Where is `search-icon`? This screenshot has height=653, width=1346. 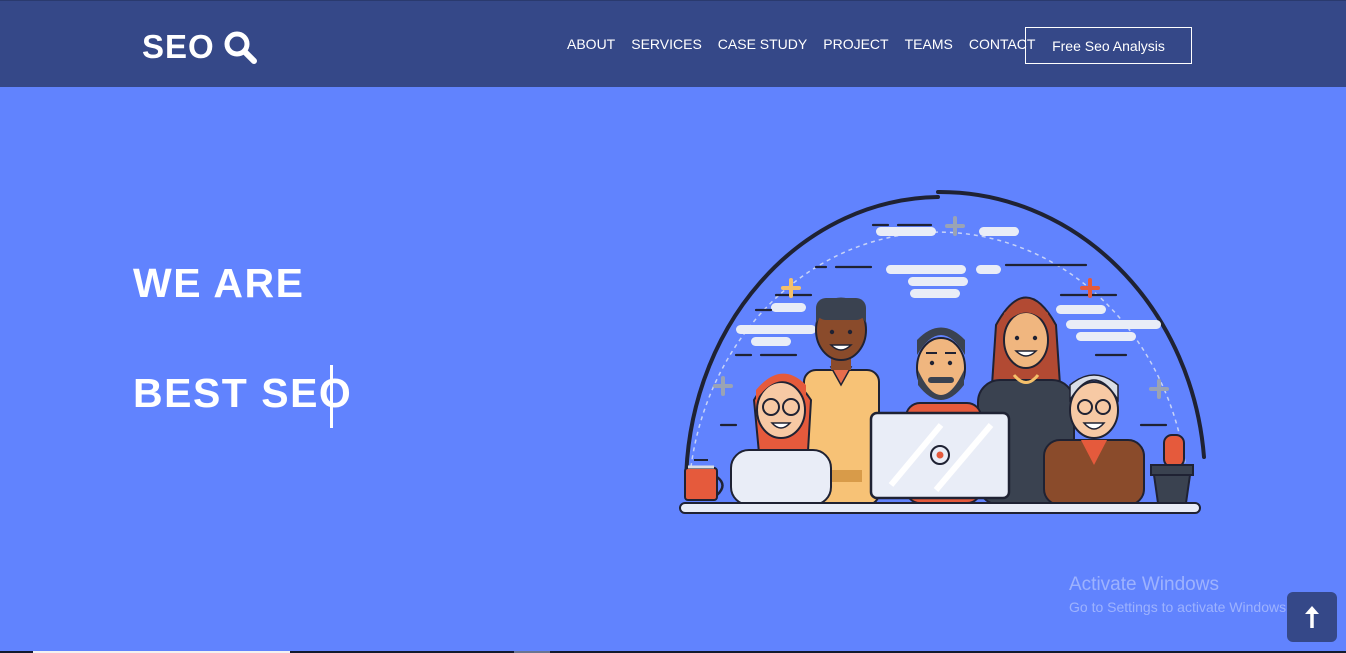
search-icon is located at coordinates (240, 47).